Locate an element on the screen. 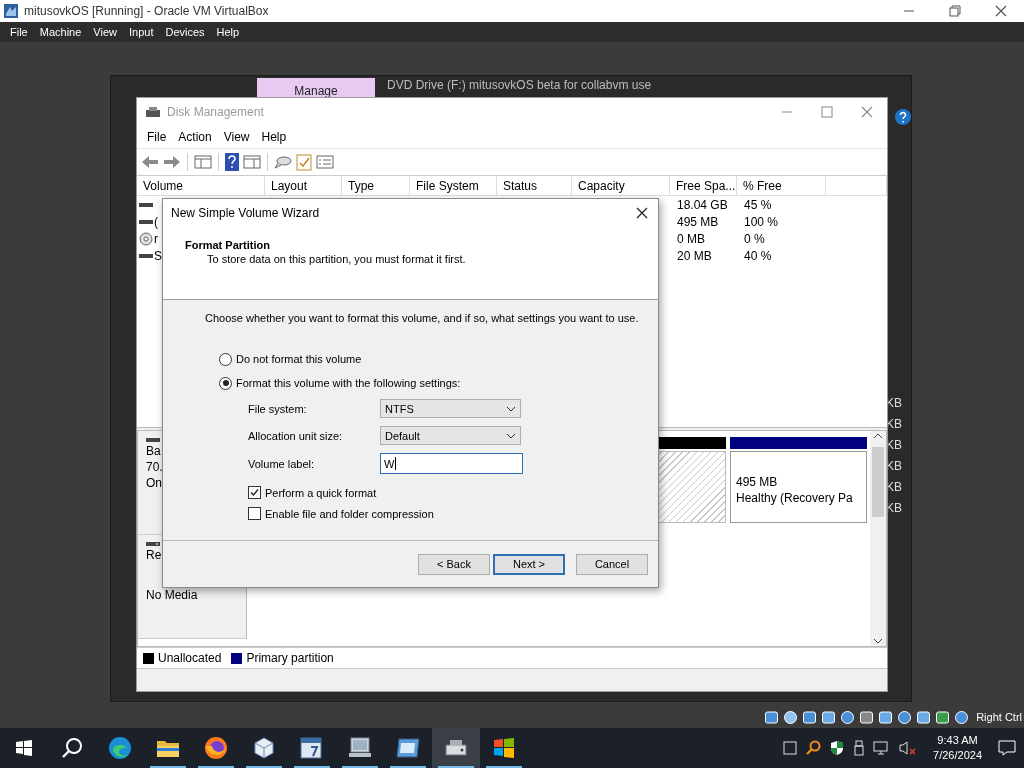 Image resolution: width=1024 pixels, height=768 pixels. table-cell-text: 20 MB is located at coordinates (694, 255).